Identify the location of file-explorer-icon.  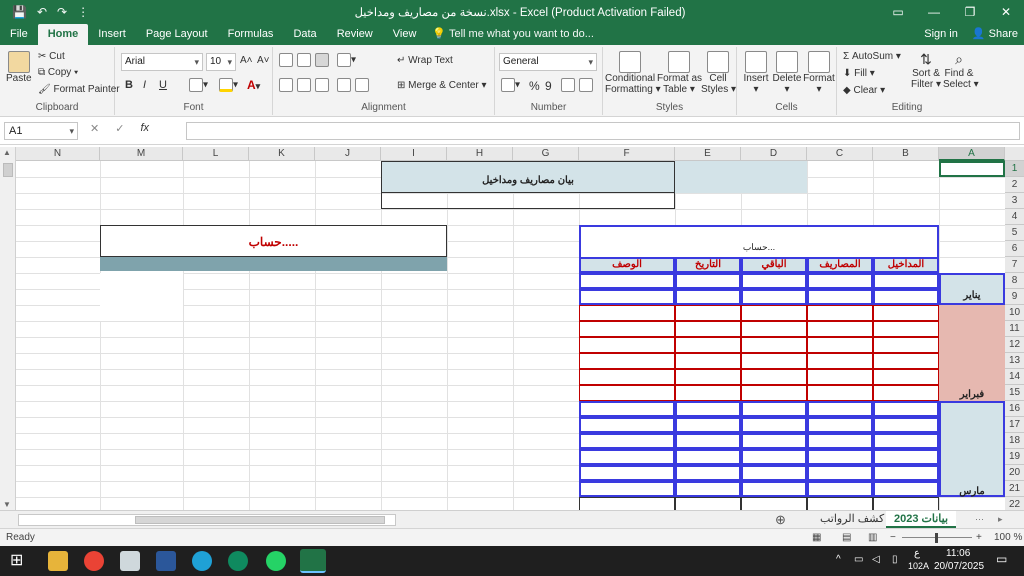
(58, 561).